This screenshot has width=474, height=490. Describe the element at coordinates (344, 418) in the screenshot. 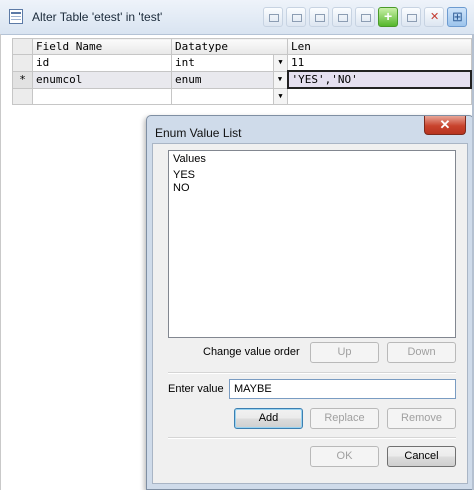

I see `replace-button: Replace` at that location.